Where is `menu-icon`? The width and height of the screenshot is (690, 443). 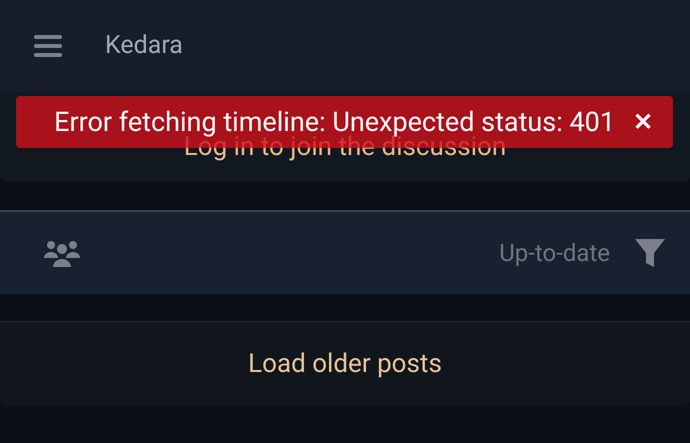
menu-icon is located at coordinates (48, 46).